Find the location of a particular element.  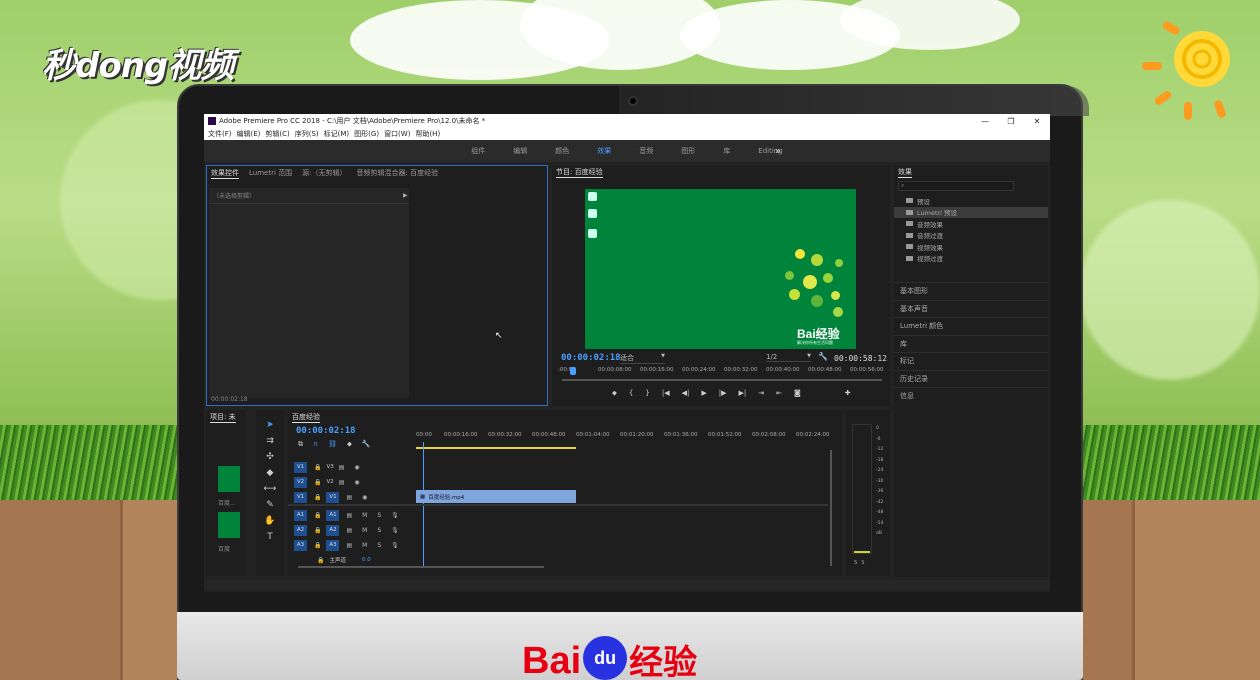

hand-tool-icon: ✋ is located at coordinates (270, 524).